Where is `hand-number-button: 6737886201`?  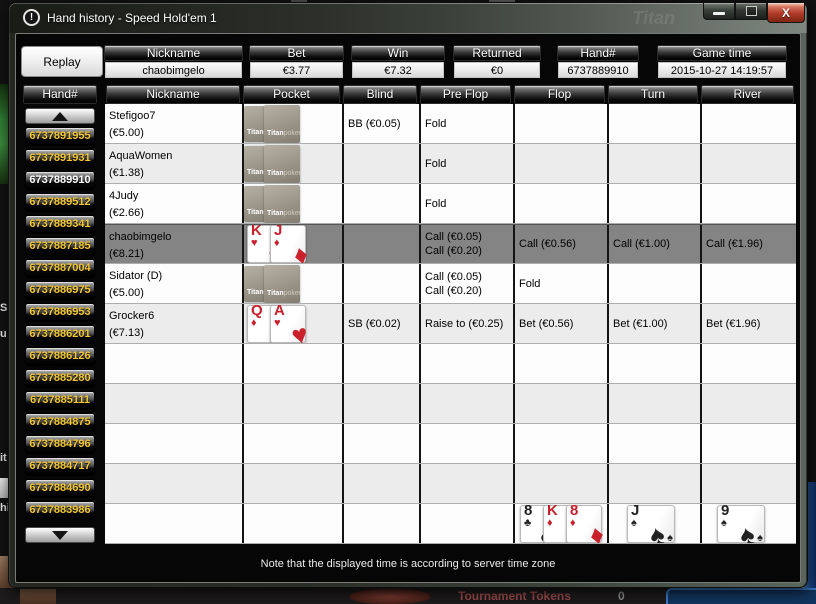 hand-number-button: 6737886201 is located at coordinates (60, 334).